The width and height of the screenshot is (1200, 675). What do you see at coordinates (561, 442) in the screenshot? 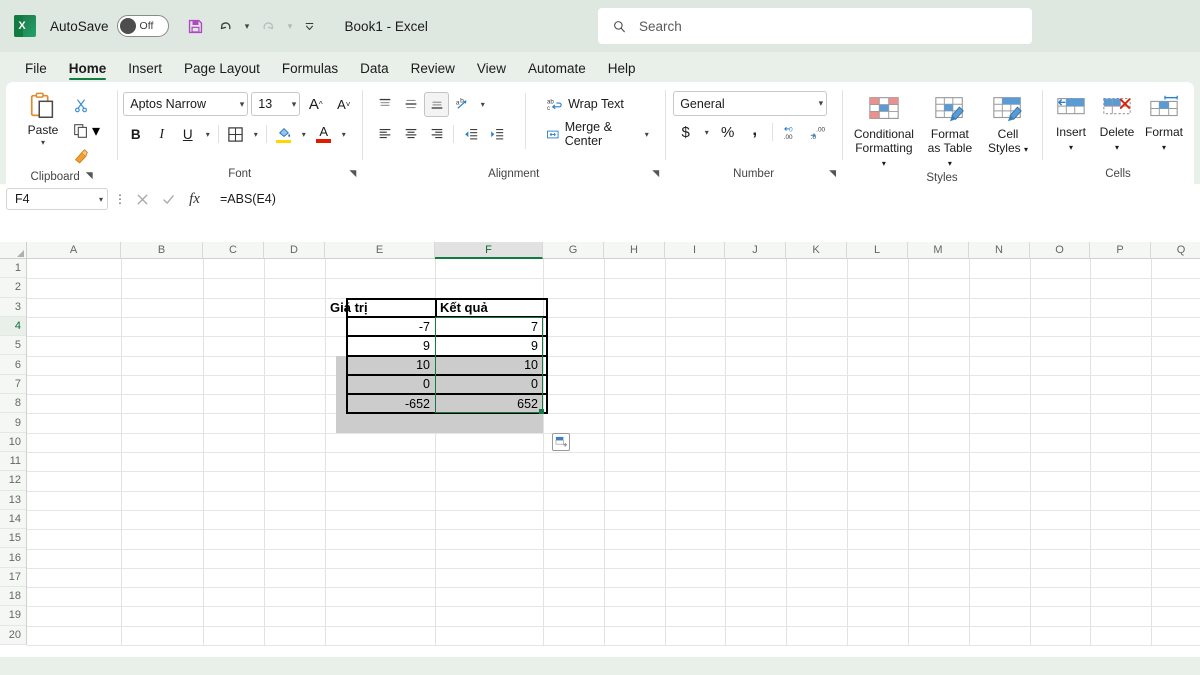
I see `auto-fill-options-icon` at bounding box center [561, 442].